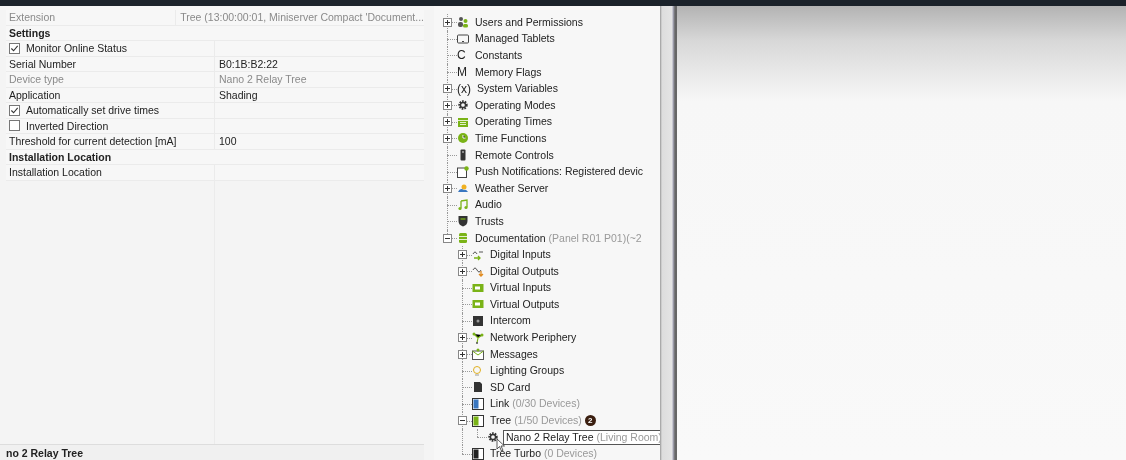 The height and width of the screenshot is (460, 1126). What do you see at coordinates (478, 271) in the screenshot?
I see `output-icon` at bounding box center [478, 271].